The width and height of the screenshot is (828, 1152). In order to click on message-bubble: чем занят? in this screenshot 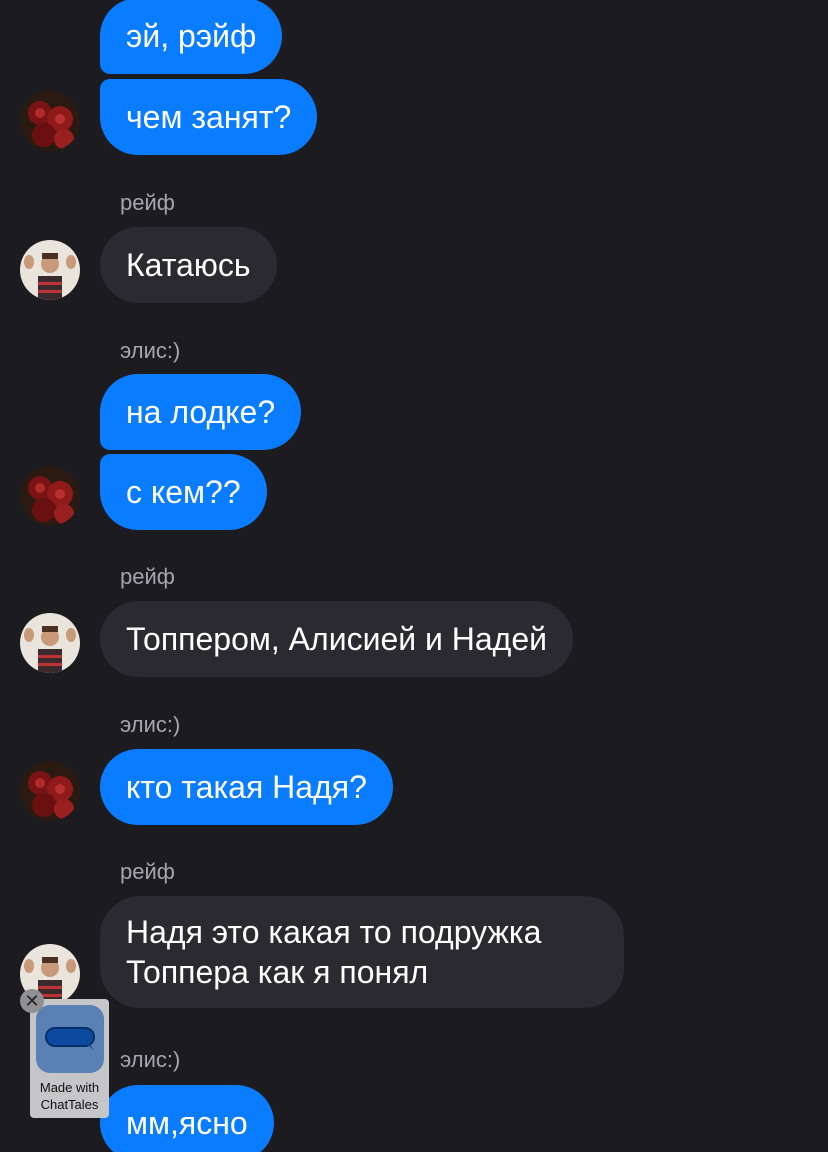, I will do `click(209, 117)`.